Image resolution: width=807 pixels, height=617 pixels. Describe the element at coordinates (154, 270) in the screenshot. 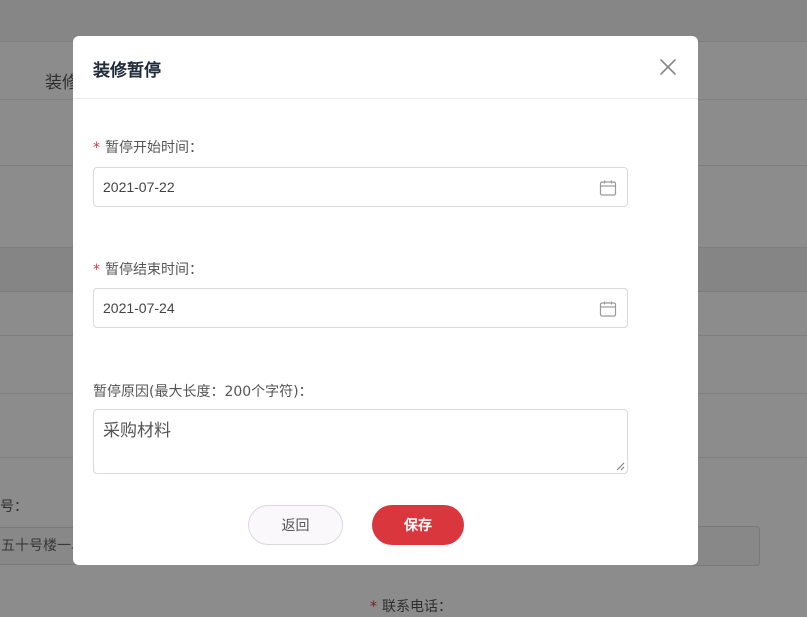

I see `end-time-label-text: 暂停结束时间：` at that location.